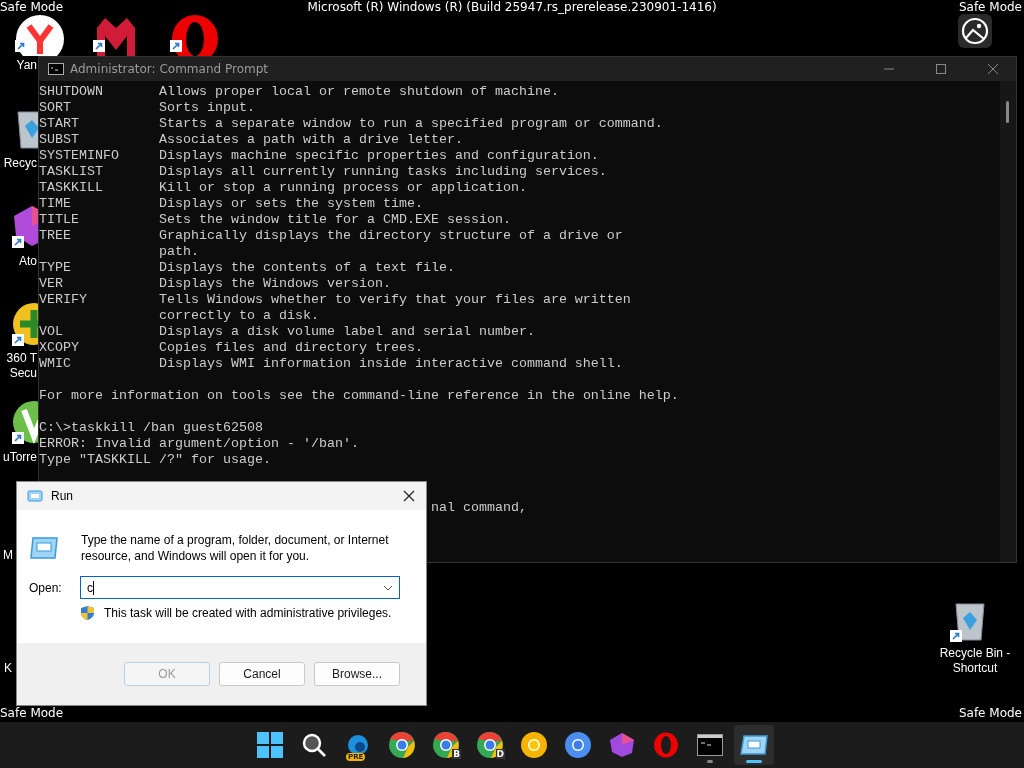 The height and width of the screenshot is (768, 1024). Describe the element at coordinates (378, 155) in the screenshot. I see `command-description: Displays machine specific properties and configuration.` at that location.